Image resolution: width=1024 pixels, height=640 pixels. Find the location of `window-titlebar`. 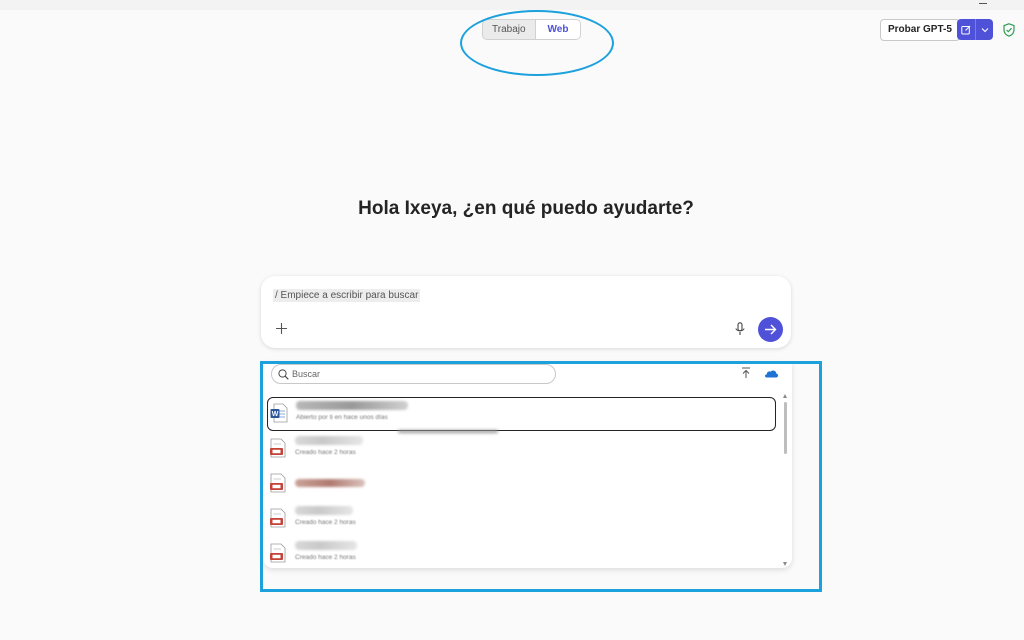

window-titlebar is located at coordinates (512, 5).